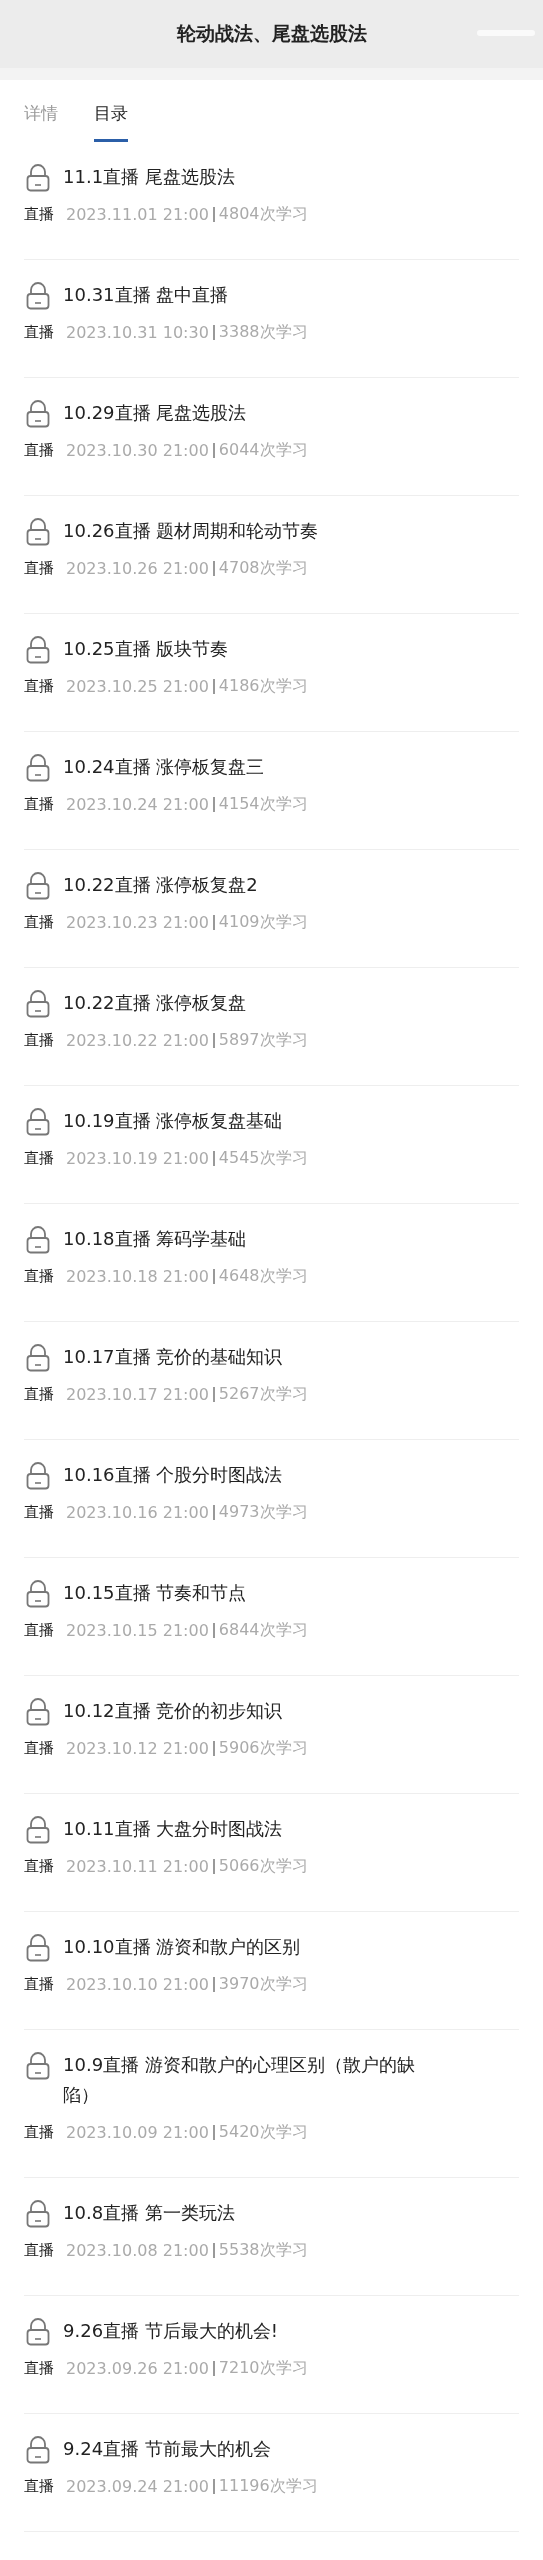 The height and width of the screenshot is (2560, 543). What do you see at coordinates (271, 1145) in the screenshot?
I see `lesson-item: 10.19直播 涨停板复盘基础 直播 2023.10.19 21:00 4545次学习` at bounding box center [271, 1145].